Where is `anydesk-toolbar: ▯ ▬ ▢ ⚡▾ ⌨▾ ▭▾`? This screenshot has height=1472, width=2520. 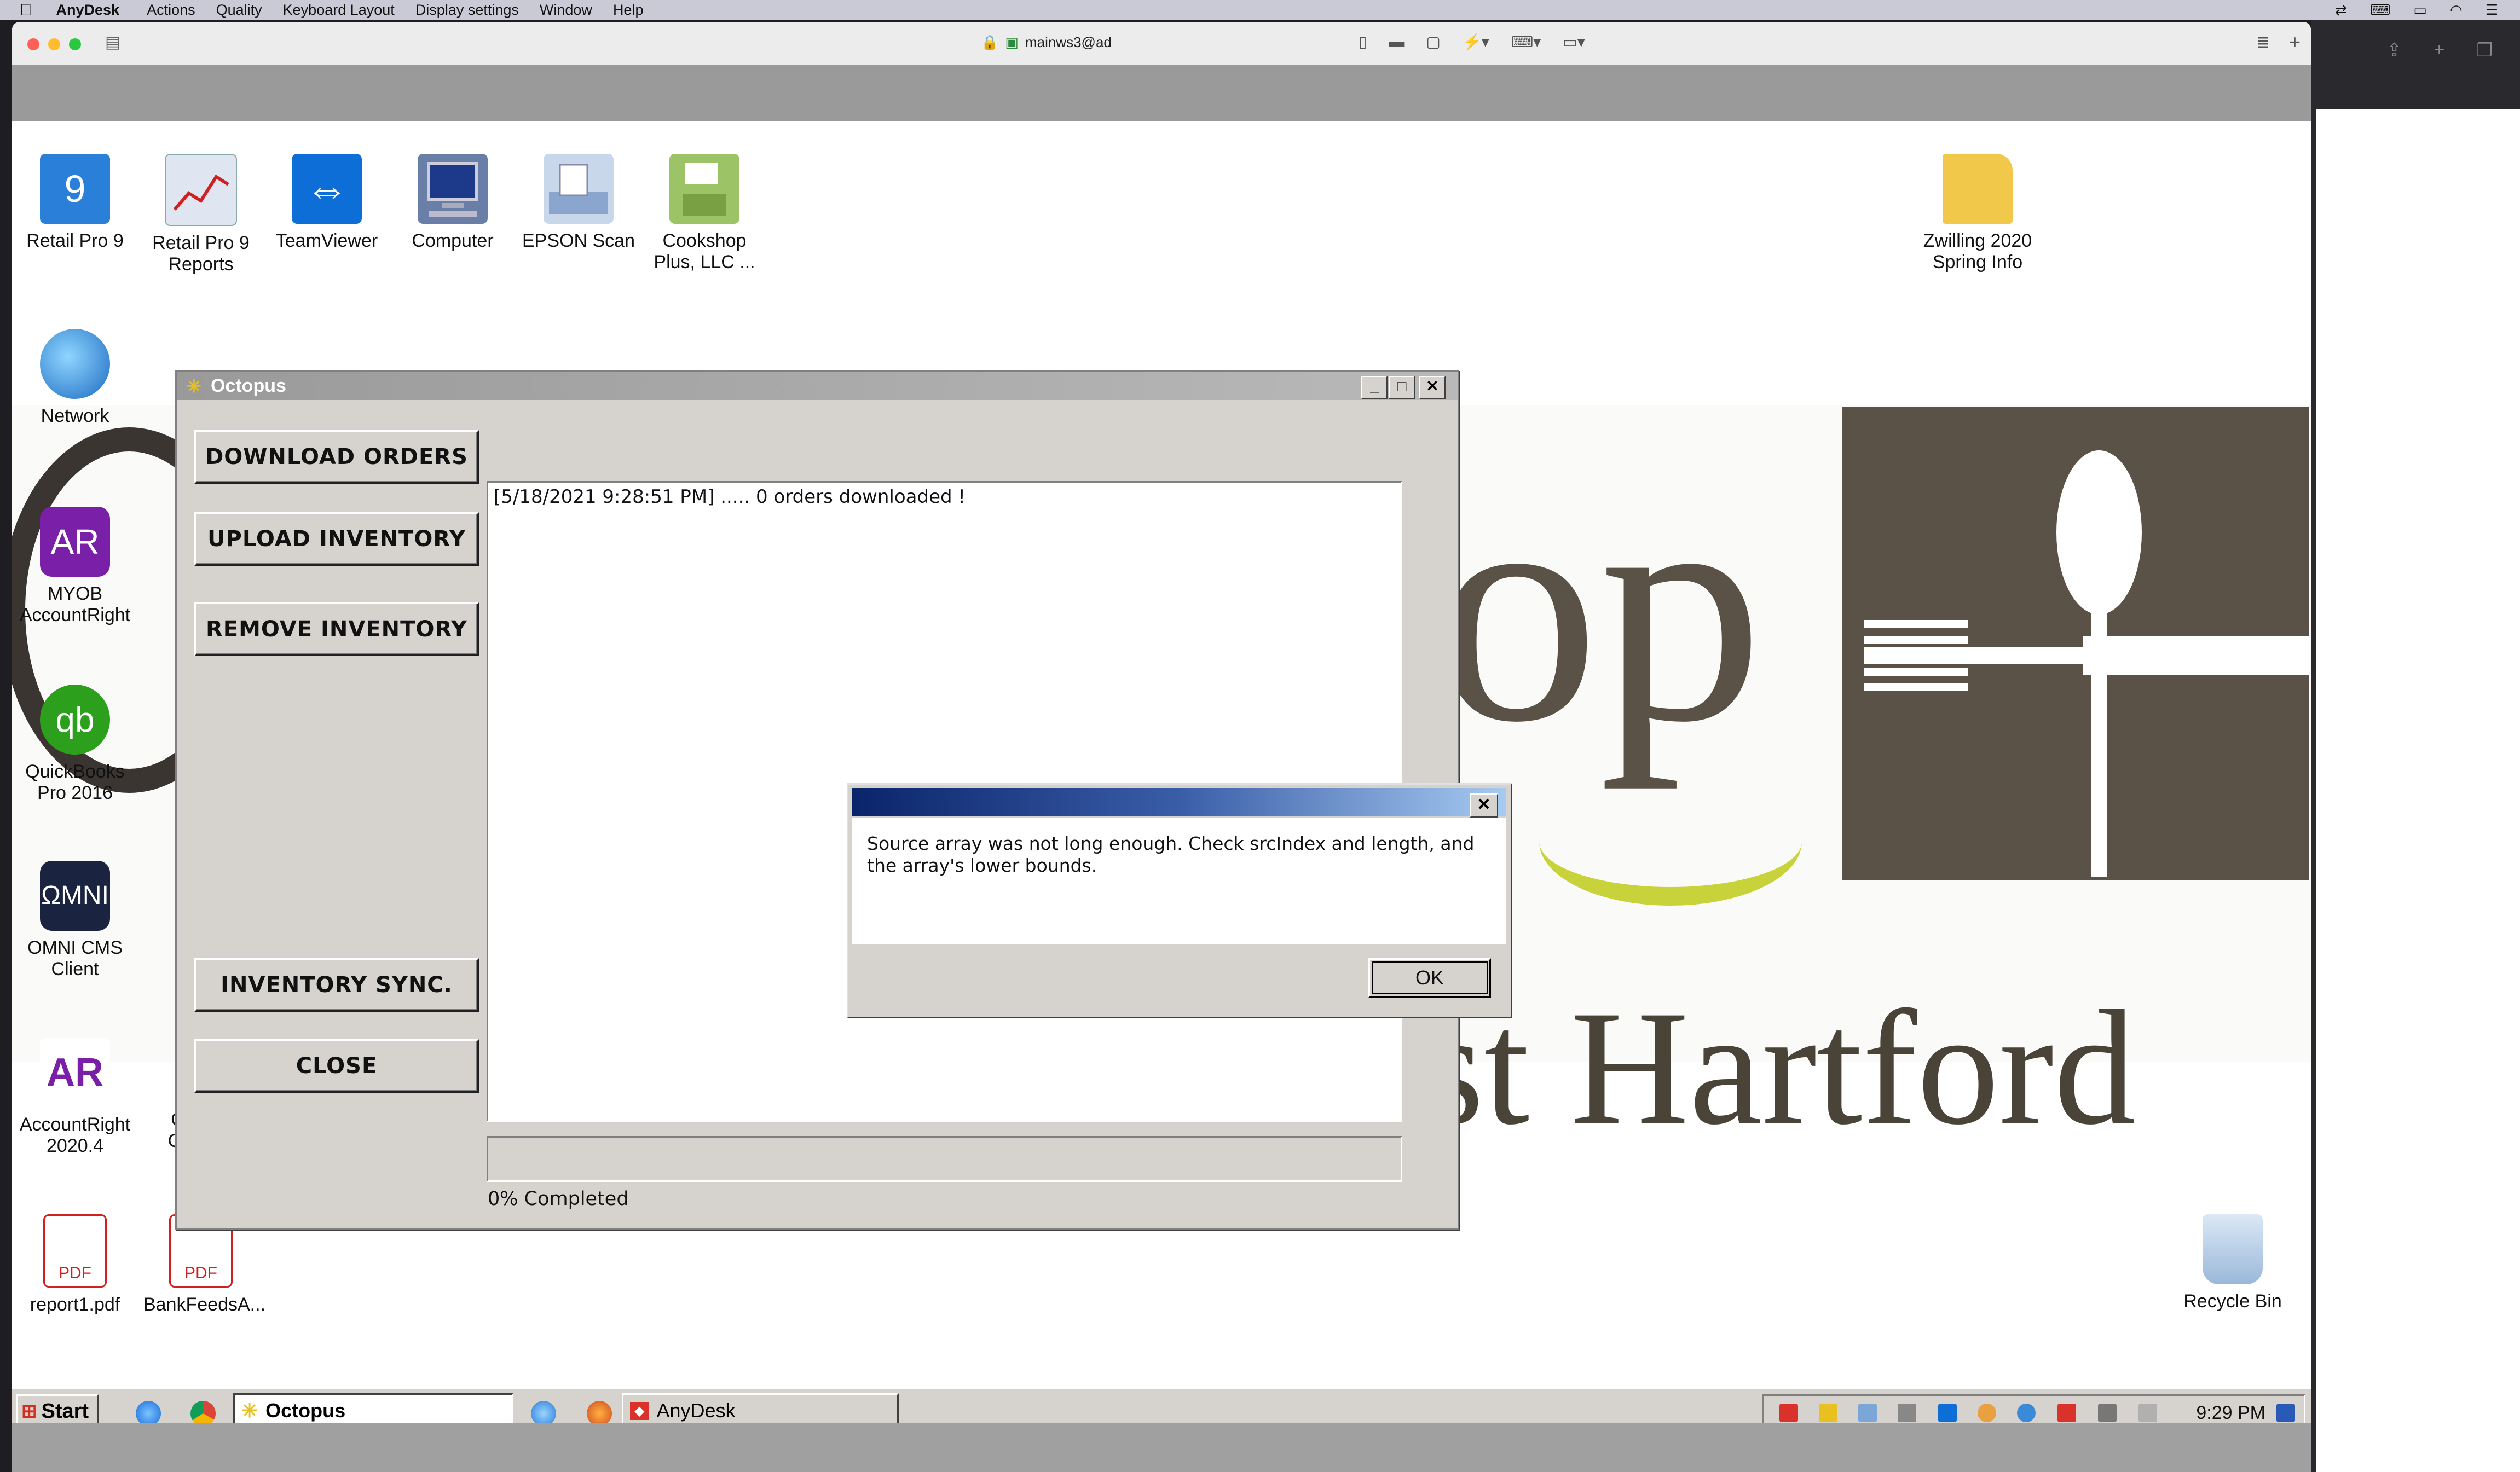 anydesk-toolbar: ▯ ▬ ▢ ⚡▾ ⌨▾ ▭▾ is located at coordinates (1472, 42).